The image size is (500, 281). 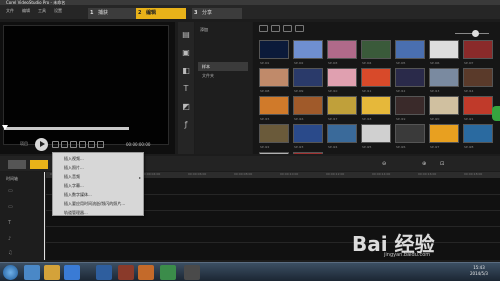 What do you see at coordinates (10, 11) in the screenshot?
I see `menu-file: 文件` at bounding box center [10, 11].